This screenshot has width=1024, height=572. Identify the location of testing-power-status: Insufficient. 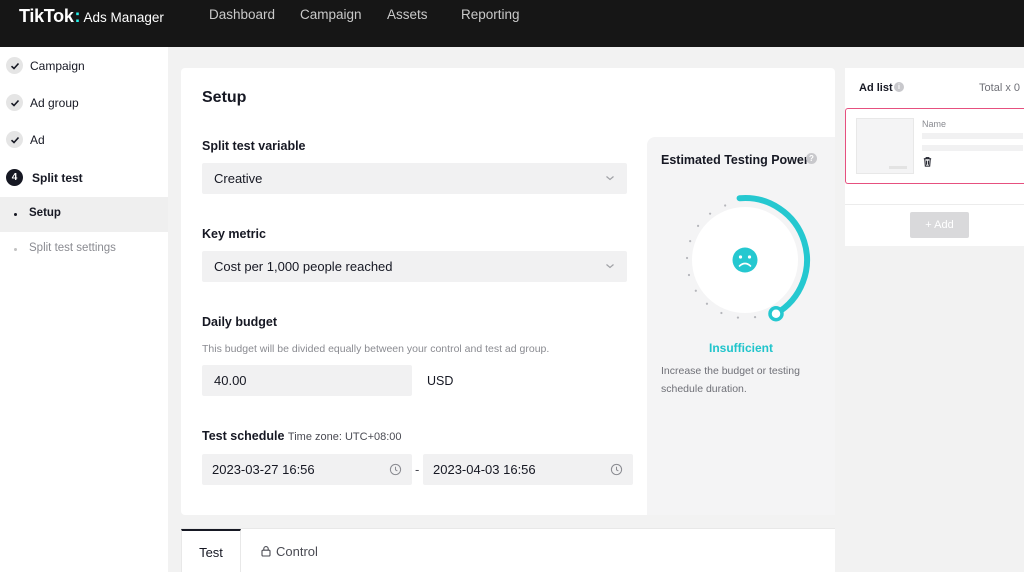
(740, 348).